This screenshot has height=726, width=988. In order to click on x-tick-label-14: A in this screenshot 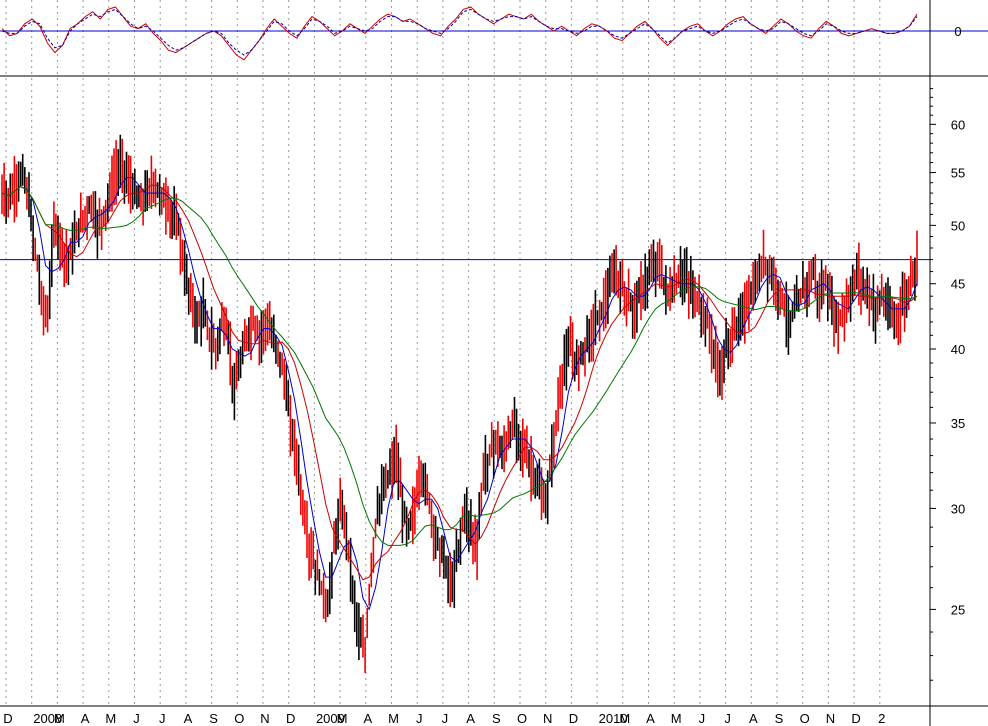, I will do `click(367, 718)`.